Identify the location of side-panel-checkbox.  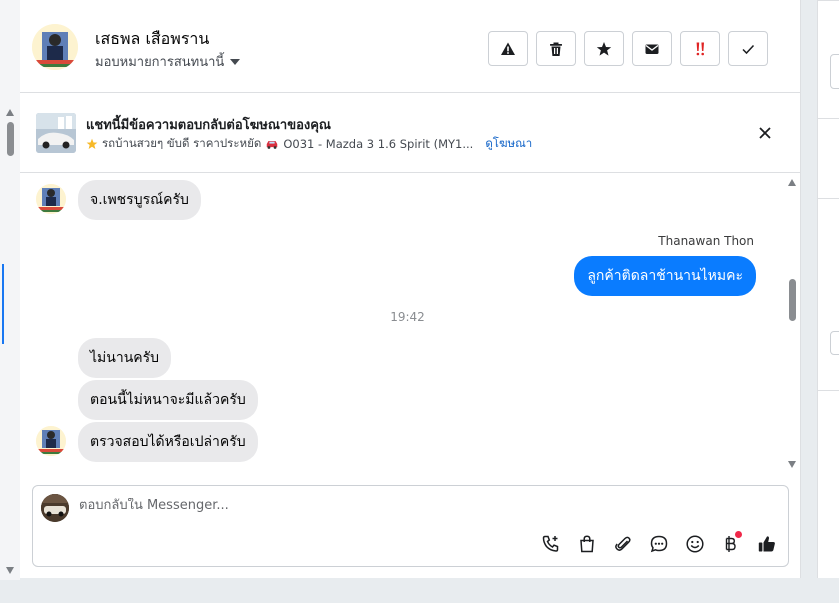
(834, 343).